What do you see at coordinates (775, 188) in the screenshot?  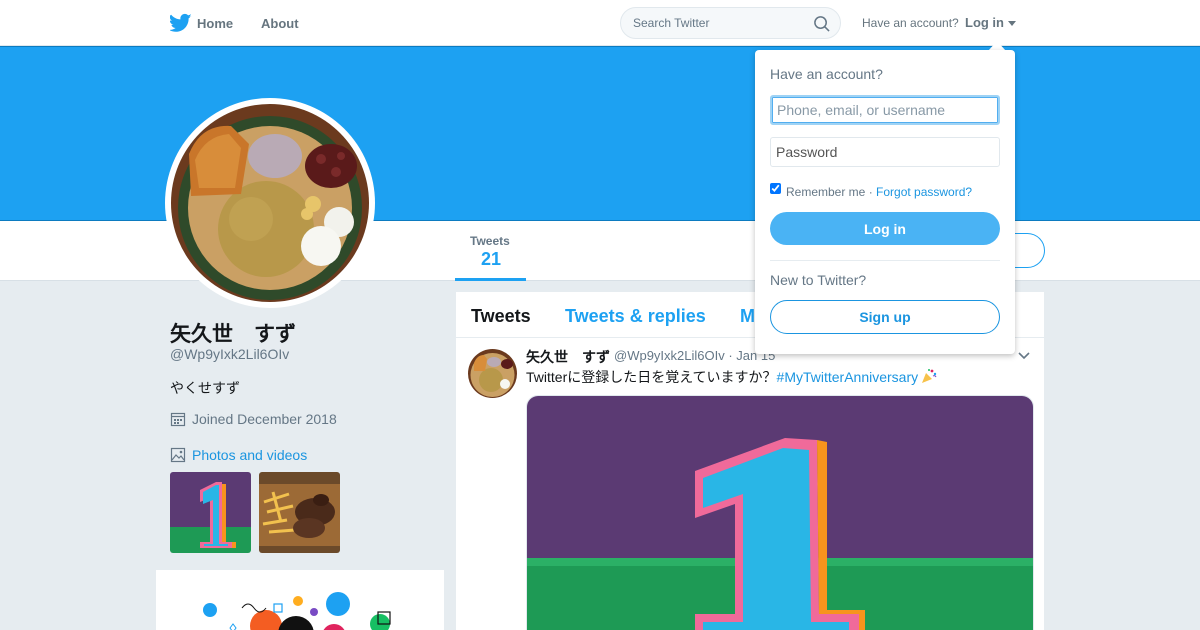 I see `remember-me-checkbox` at bounding box center [775, 188].